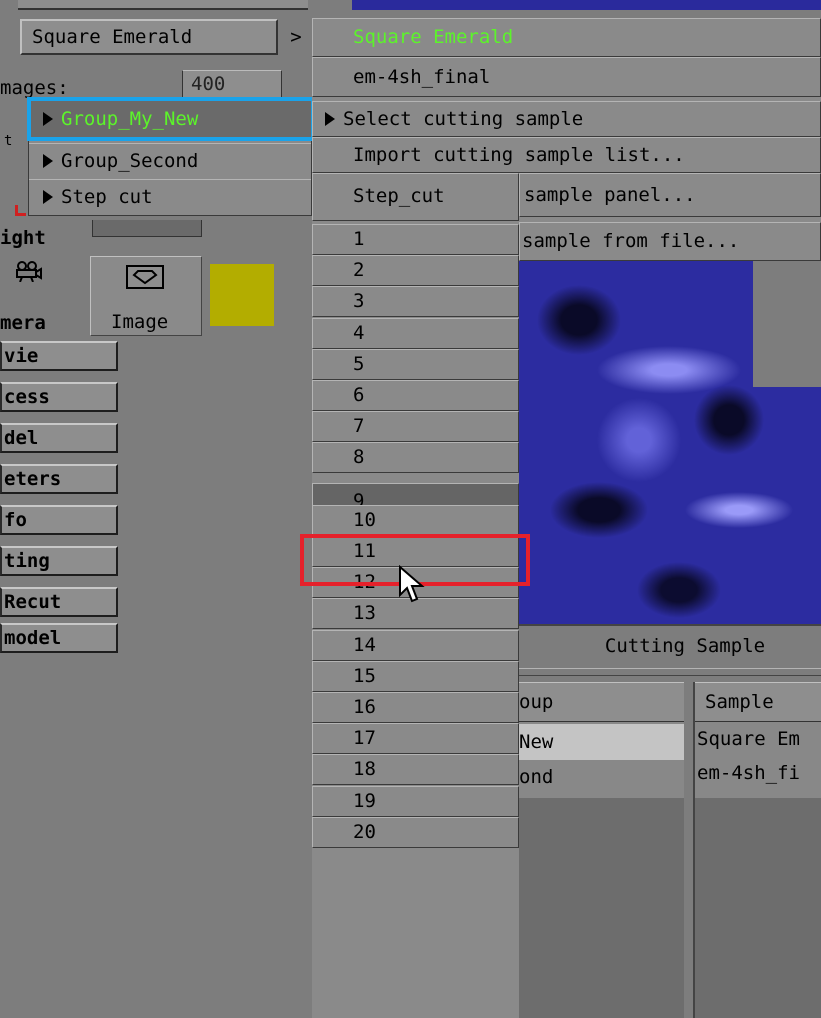  Describe the element at coordinates (415, 426) in the screenshot. I see `number-menu-item-7: 7` at that location.